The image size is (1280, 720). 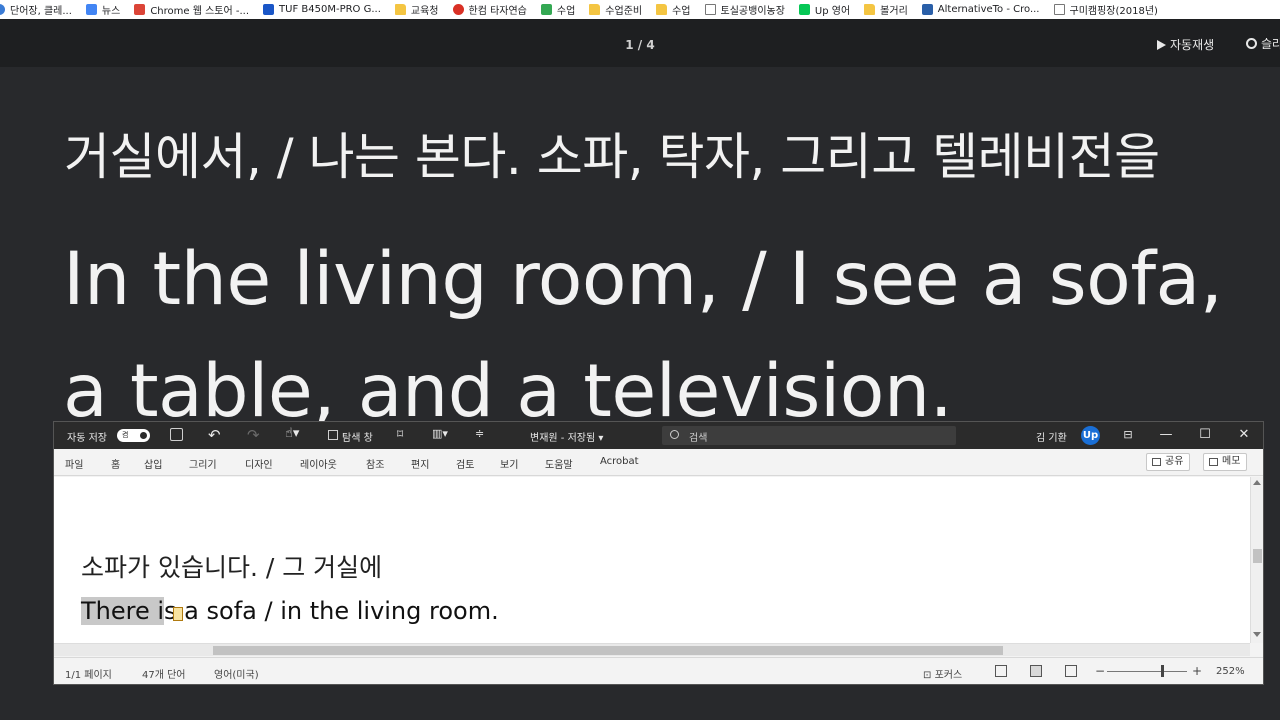 I want to click on bookmark-item: 토실공뱅이농장, so click(x=744, y=9).